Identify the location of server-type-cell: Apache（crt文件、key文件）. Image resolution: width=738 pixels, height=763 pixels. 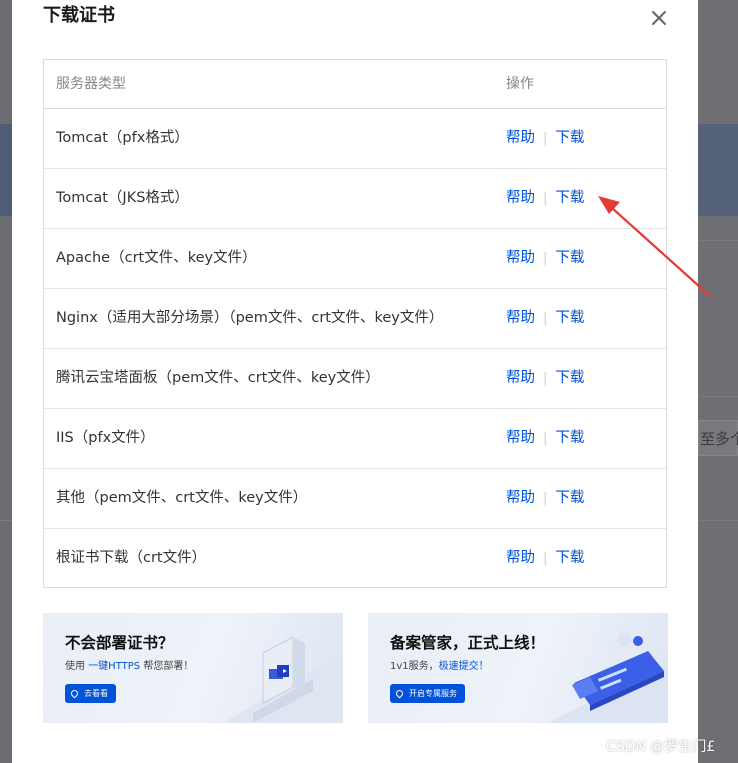
(156, 258).